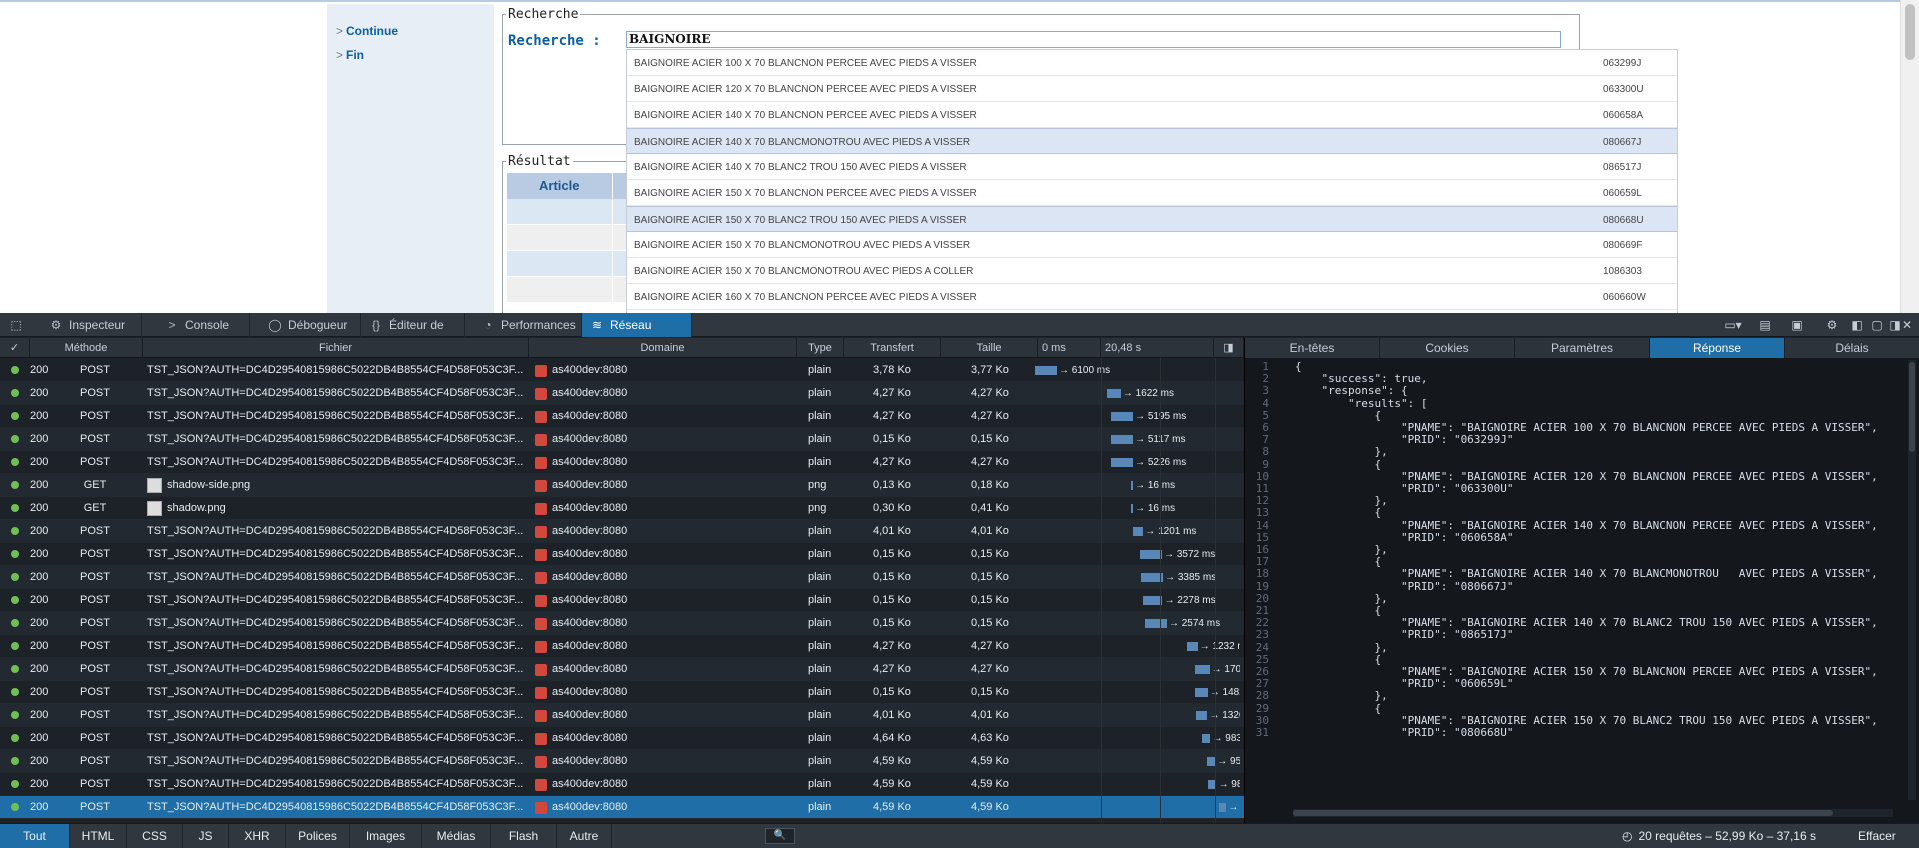 The image size is (1919, 848). What do you see at coordinates (1582, 348) in the screenshot?
I see `tab-parametres: Paramètres` at bounding box center [1582, 348].